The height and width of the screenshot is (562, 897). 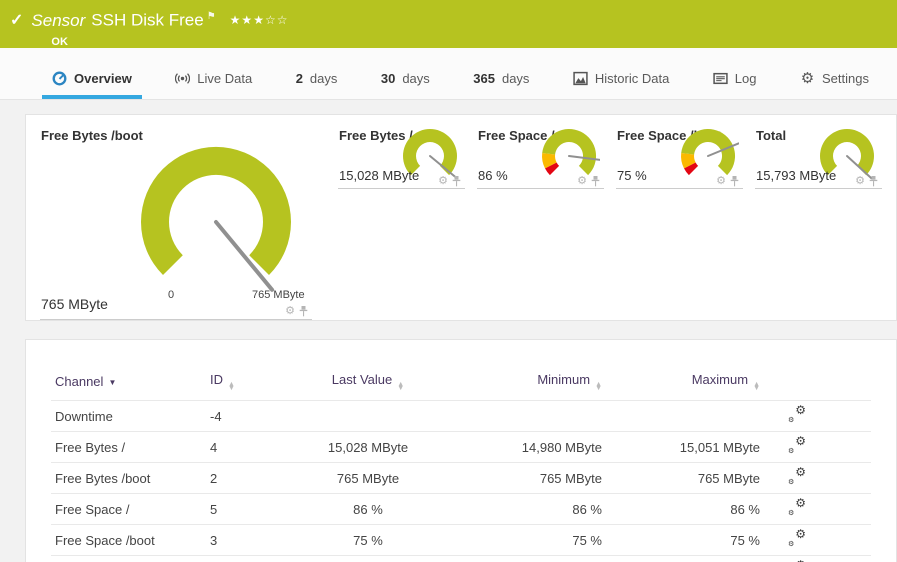 I want to click on table-row: Free Space /boot 3 75 % 75 % 75 % ⚙ ⚙, so click(x=461, y=540).